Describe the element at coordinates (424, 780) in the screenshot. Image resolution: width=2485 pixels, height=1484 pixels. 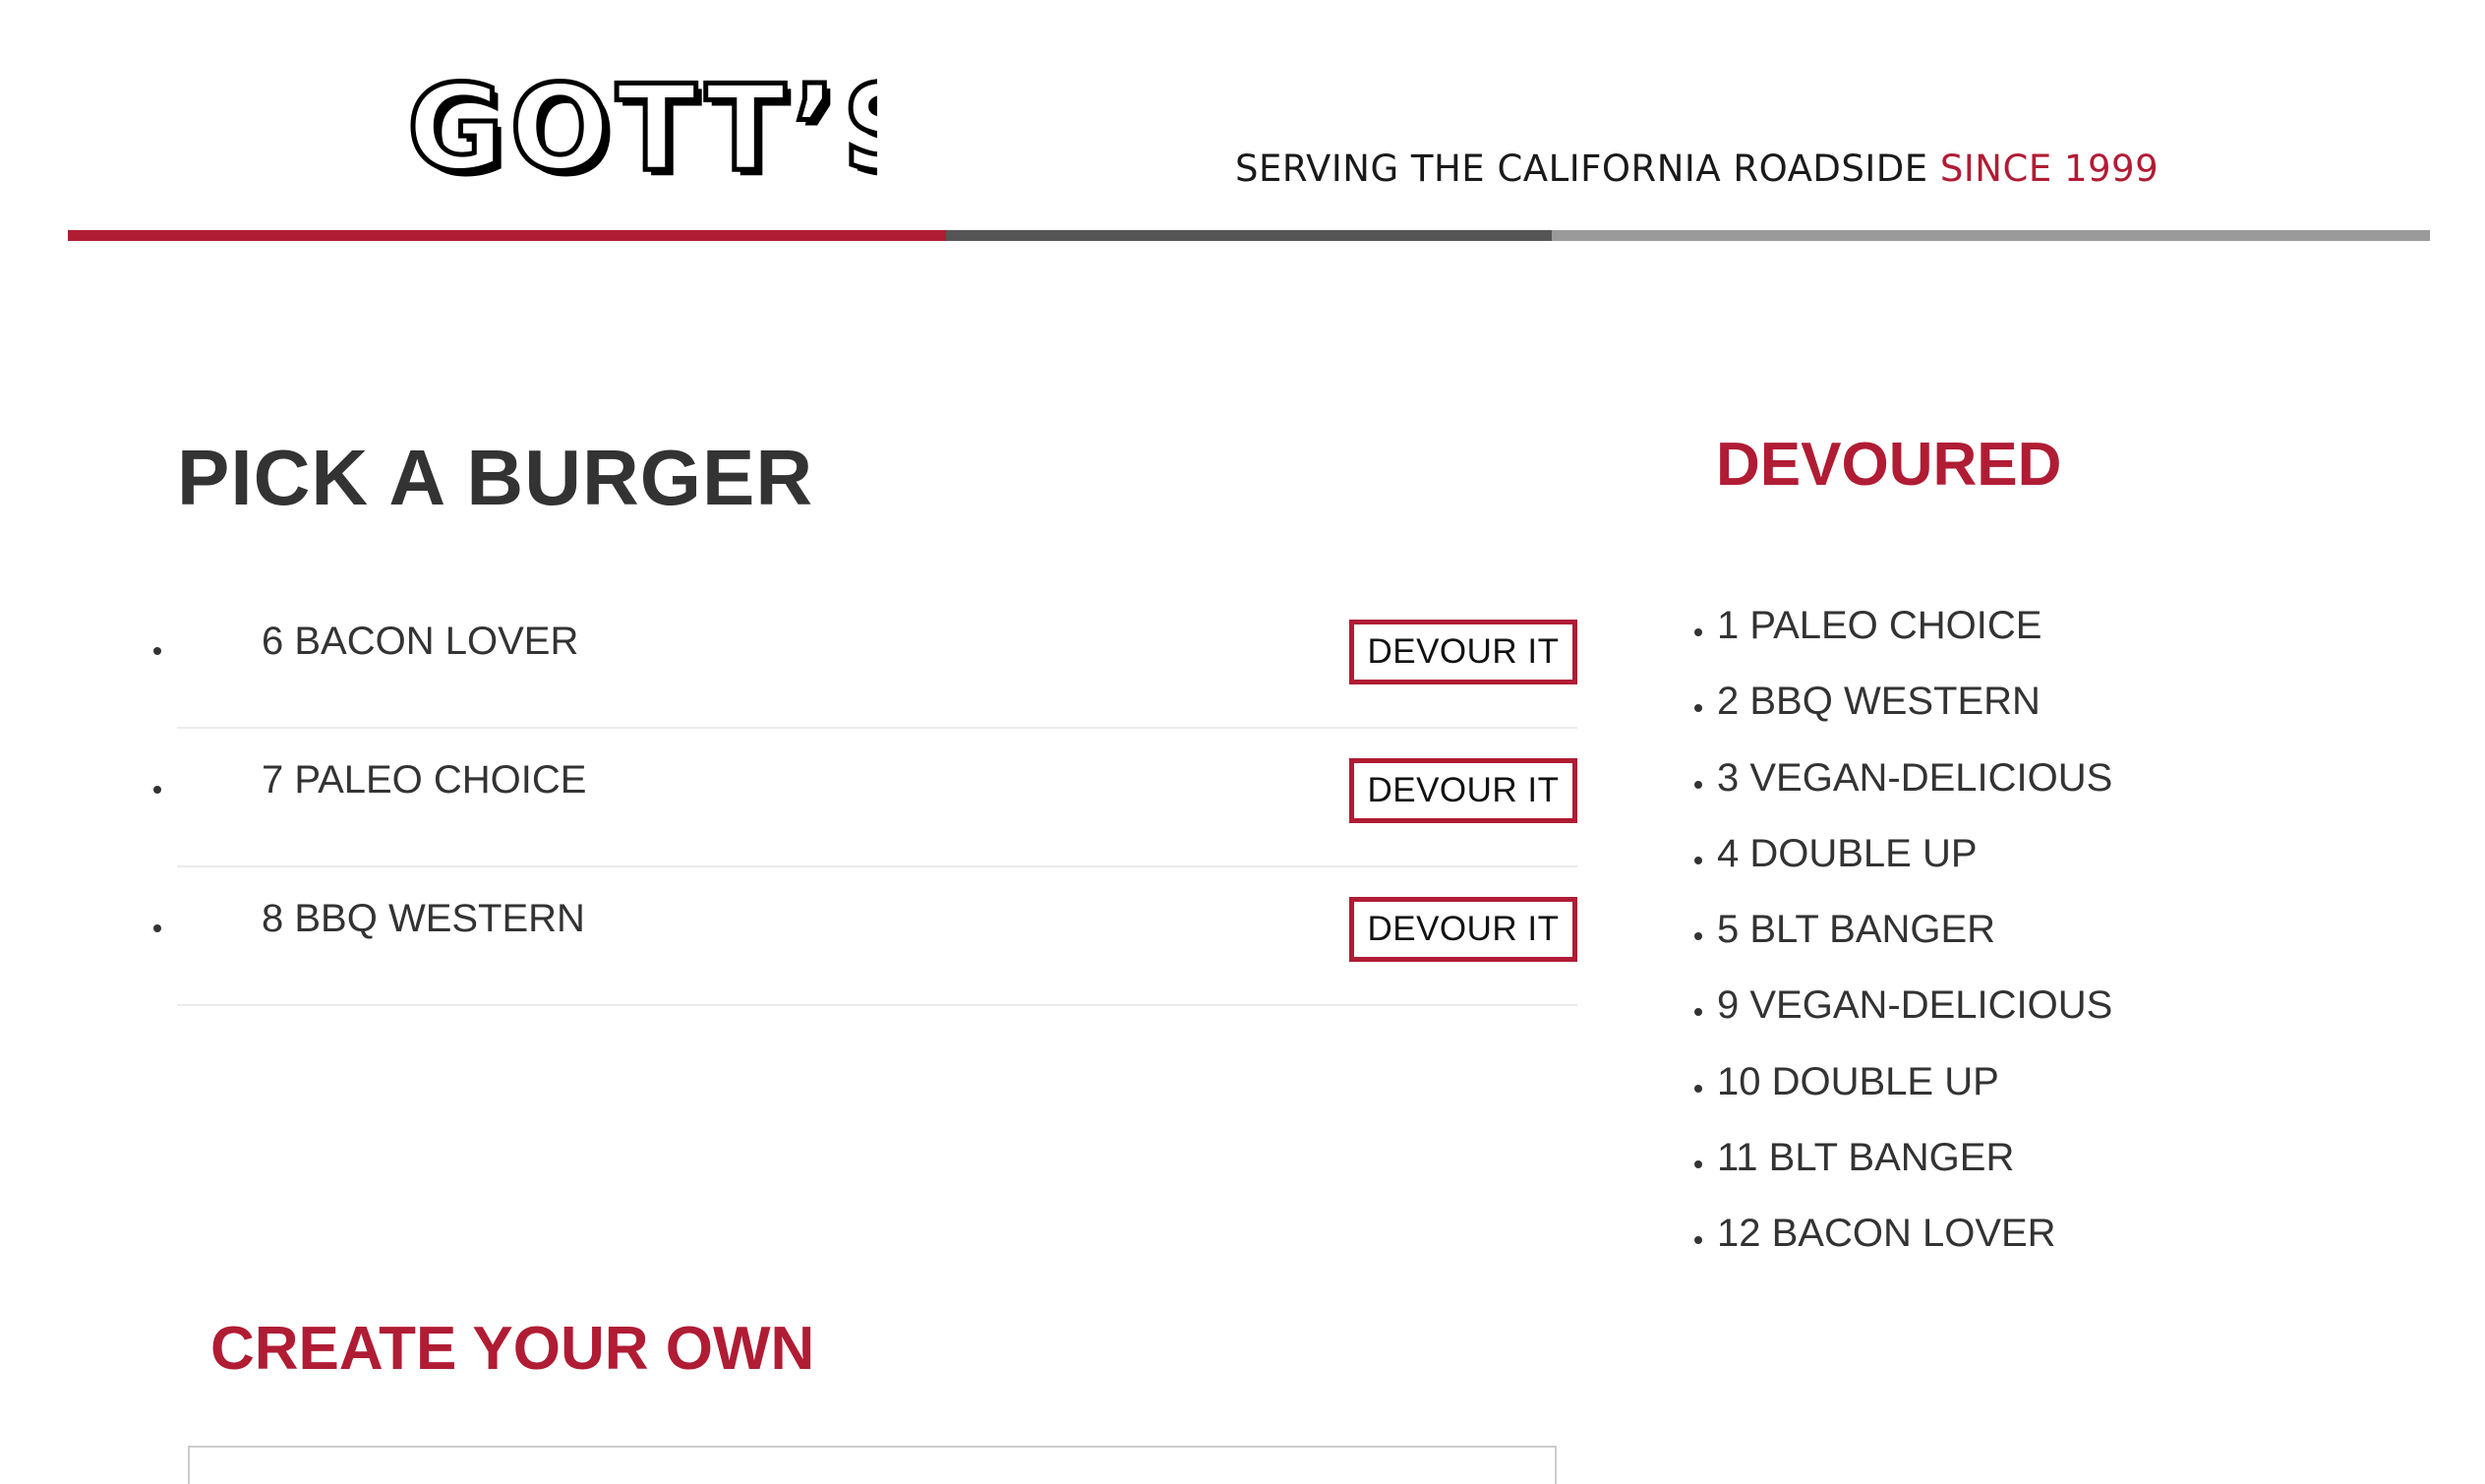
I see `burger-name: 7 PALEO CHOICE` at that location.